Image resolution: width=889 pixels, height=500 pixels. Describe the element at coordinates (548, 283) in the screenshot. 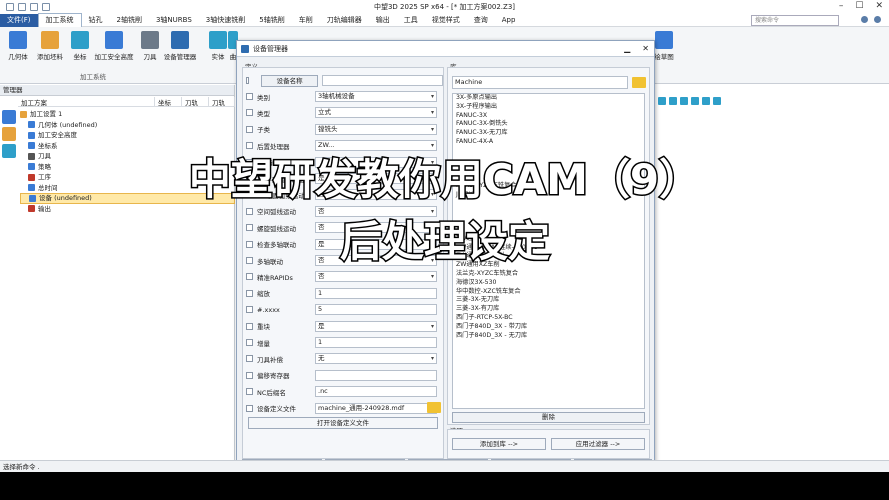

I see `library-item: 海德汉3X-530` at that location.